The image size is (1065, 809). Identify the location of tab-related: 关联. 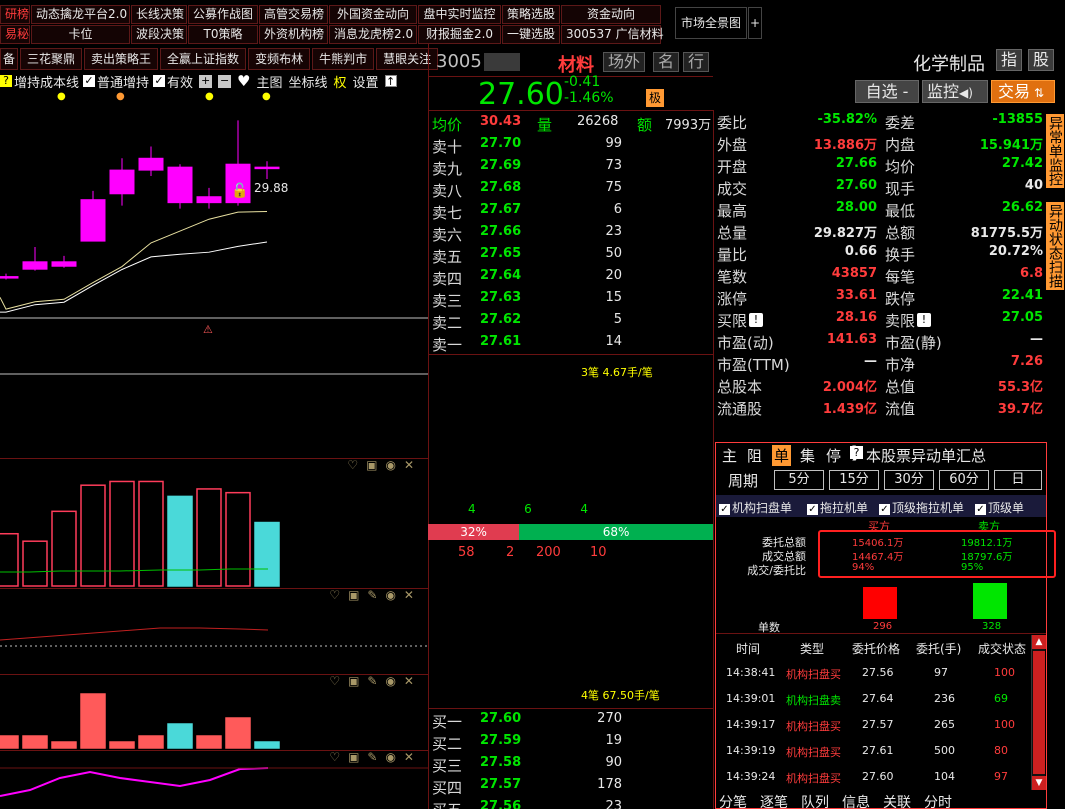
(897, 802).